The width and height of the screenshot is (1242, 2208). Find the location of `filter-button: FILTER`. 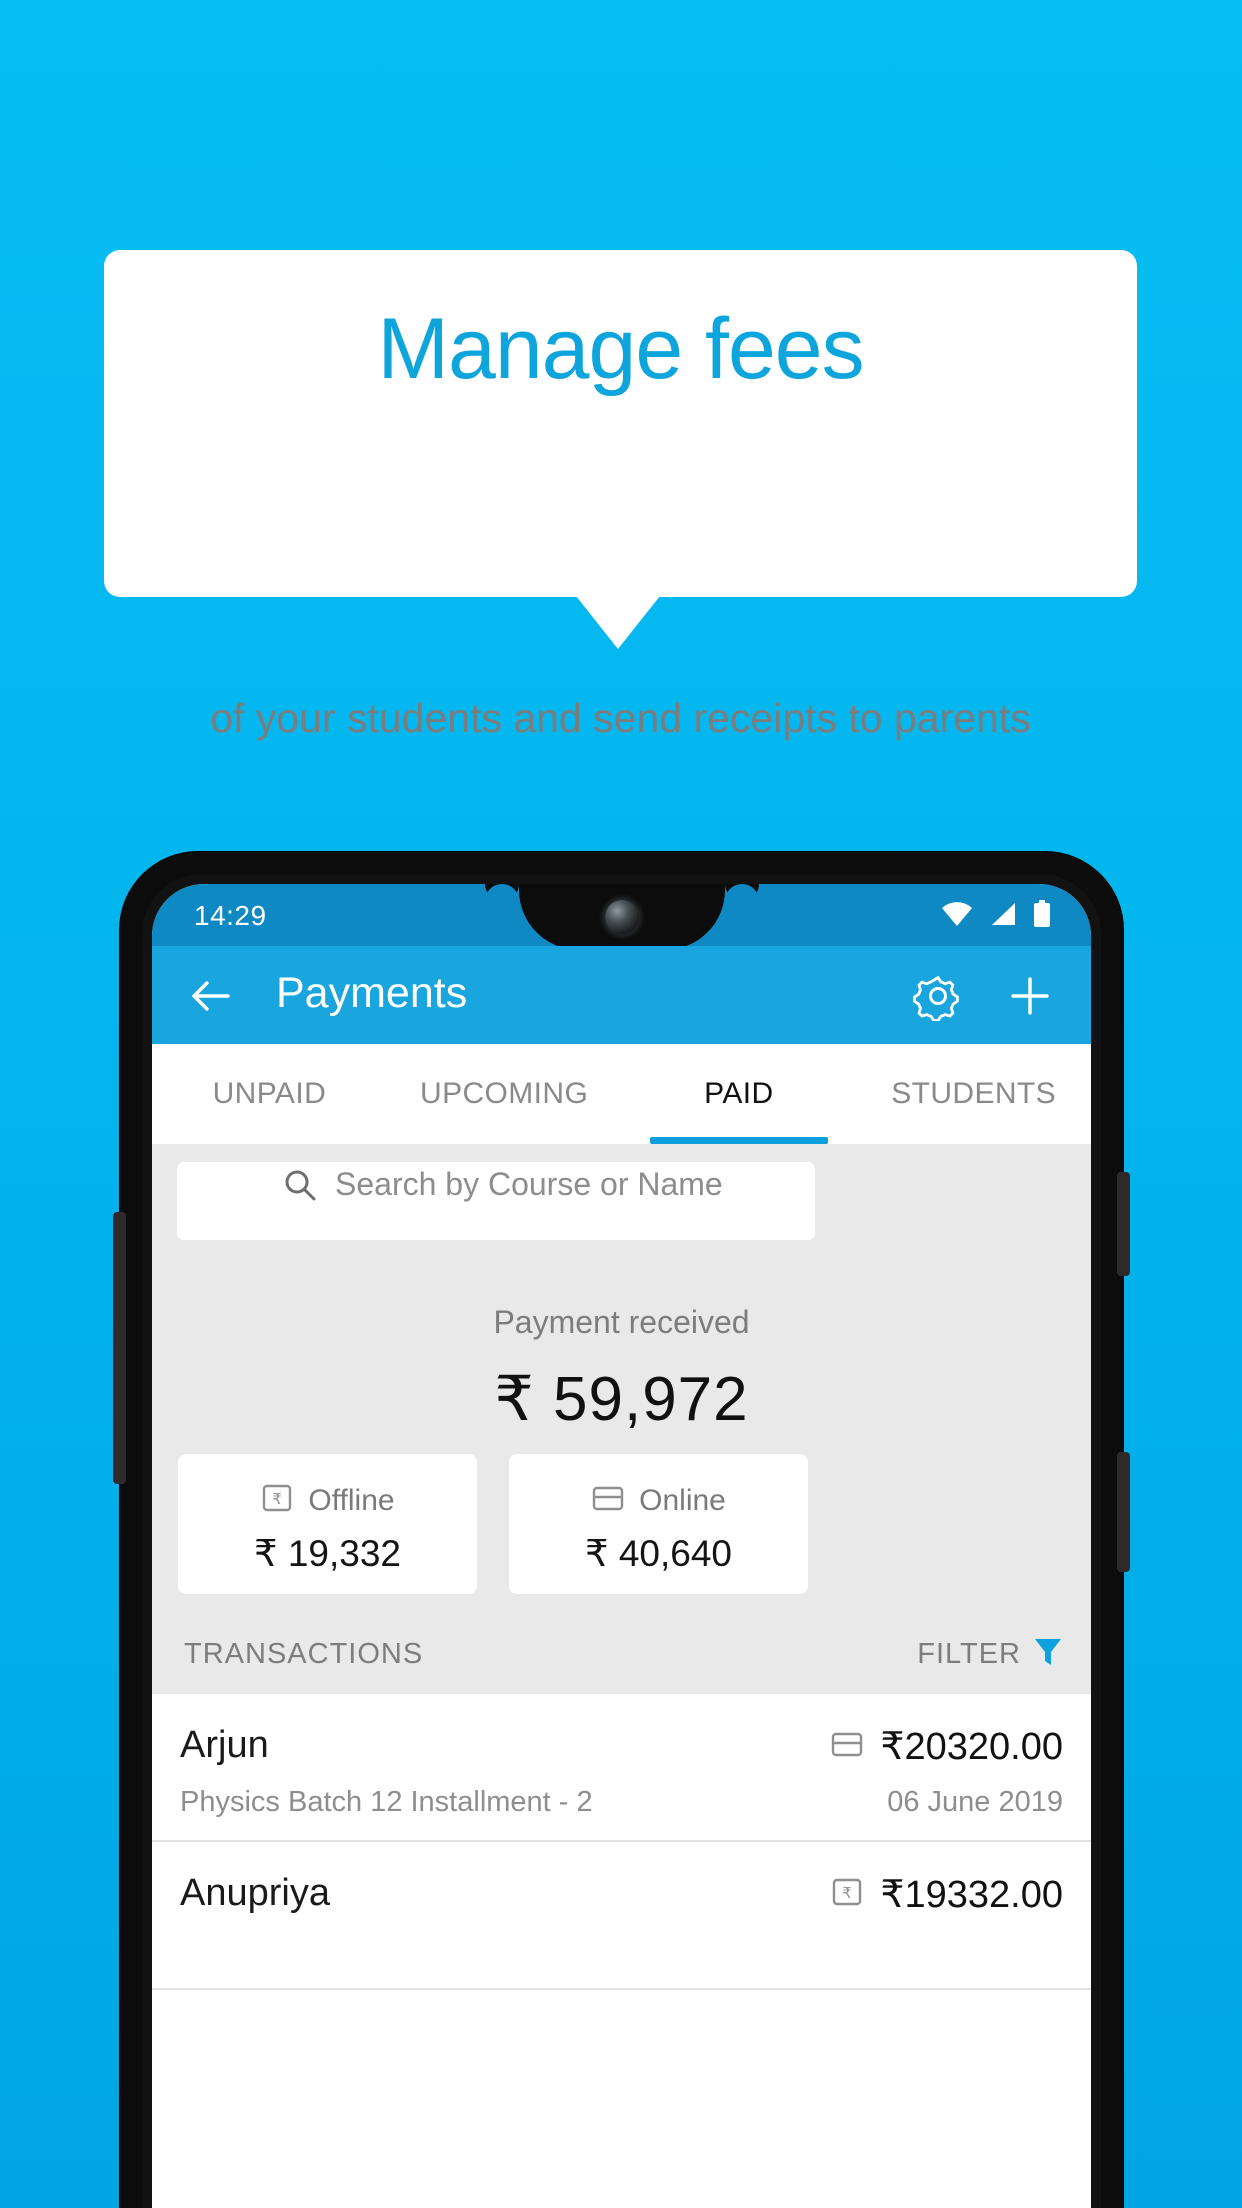

filter-button: FILTER is located at coordinates (990, 1654).